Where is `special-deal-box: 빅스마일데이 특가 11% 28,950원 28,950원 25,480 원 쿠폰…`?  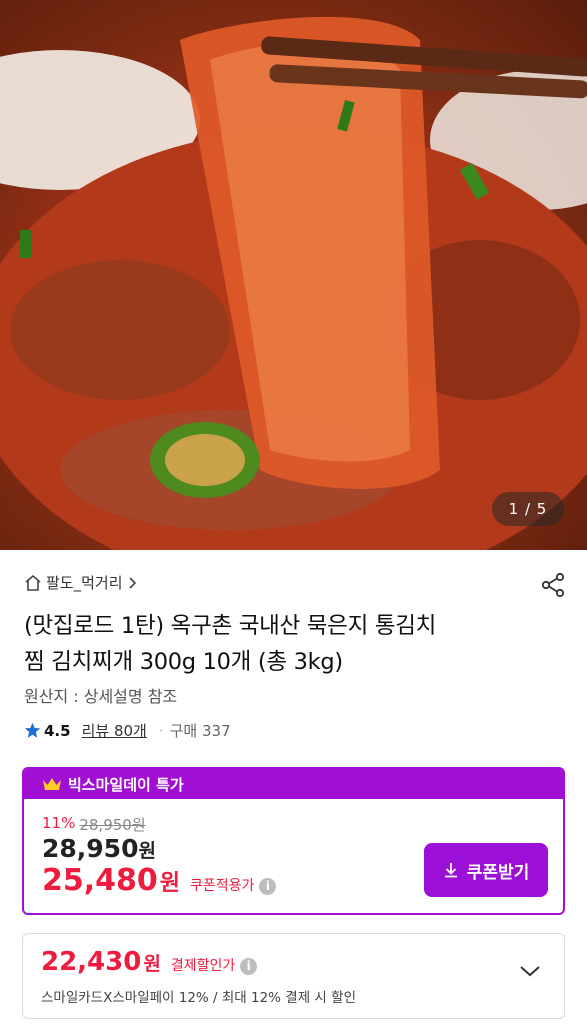 special-deal-box: 빅스마일데이 특가 11% 28,950원 28,950원 25,480 원 쿠폰… is located at coordinates (293, 841).